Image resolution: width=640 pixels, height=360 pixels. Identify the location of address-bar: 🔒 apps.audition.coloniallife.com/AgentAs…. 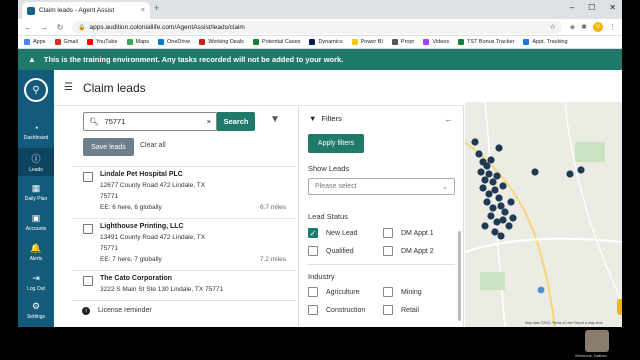
(317, 27).